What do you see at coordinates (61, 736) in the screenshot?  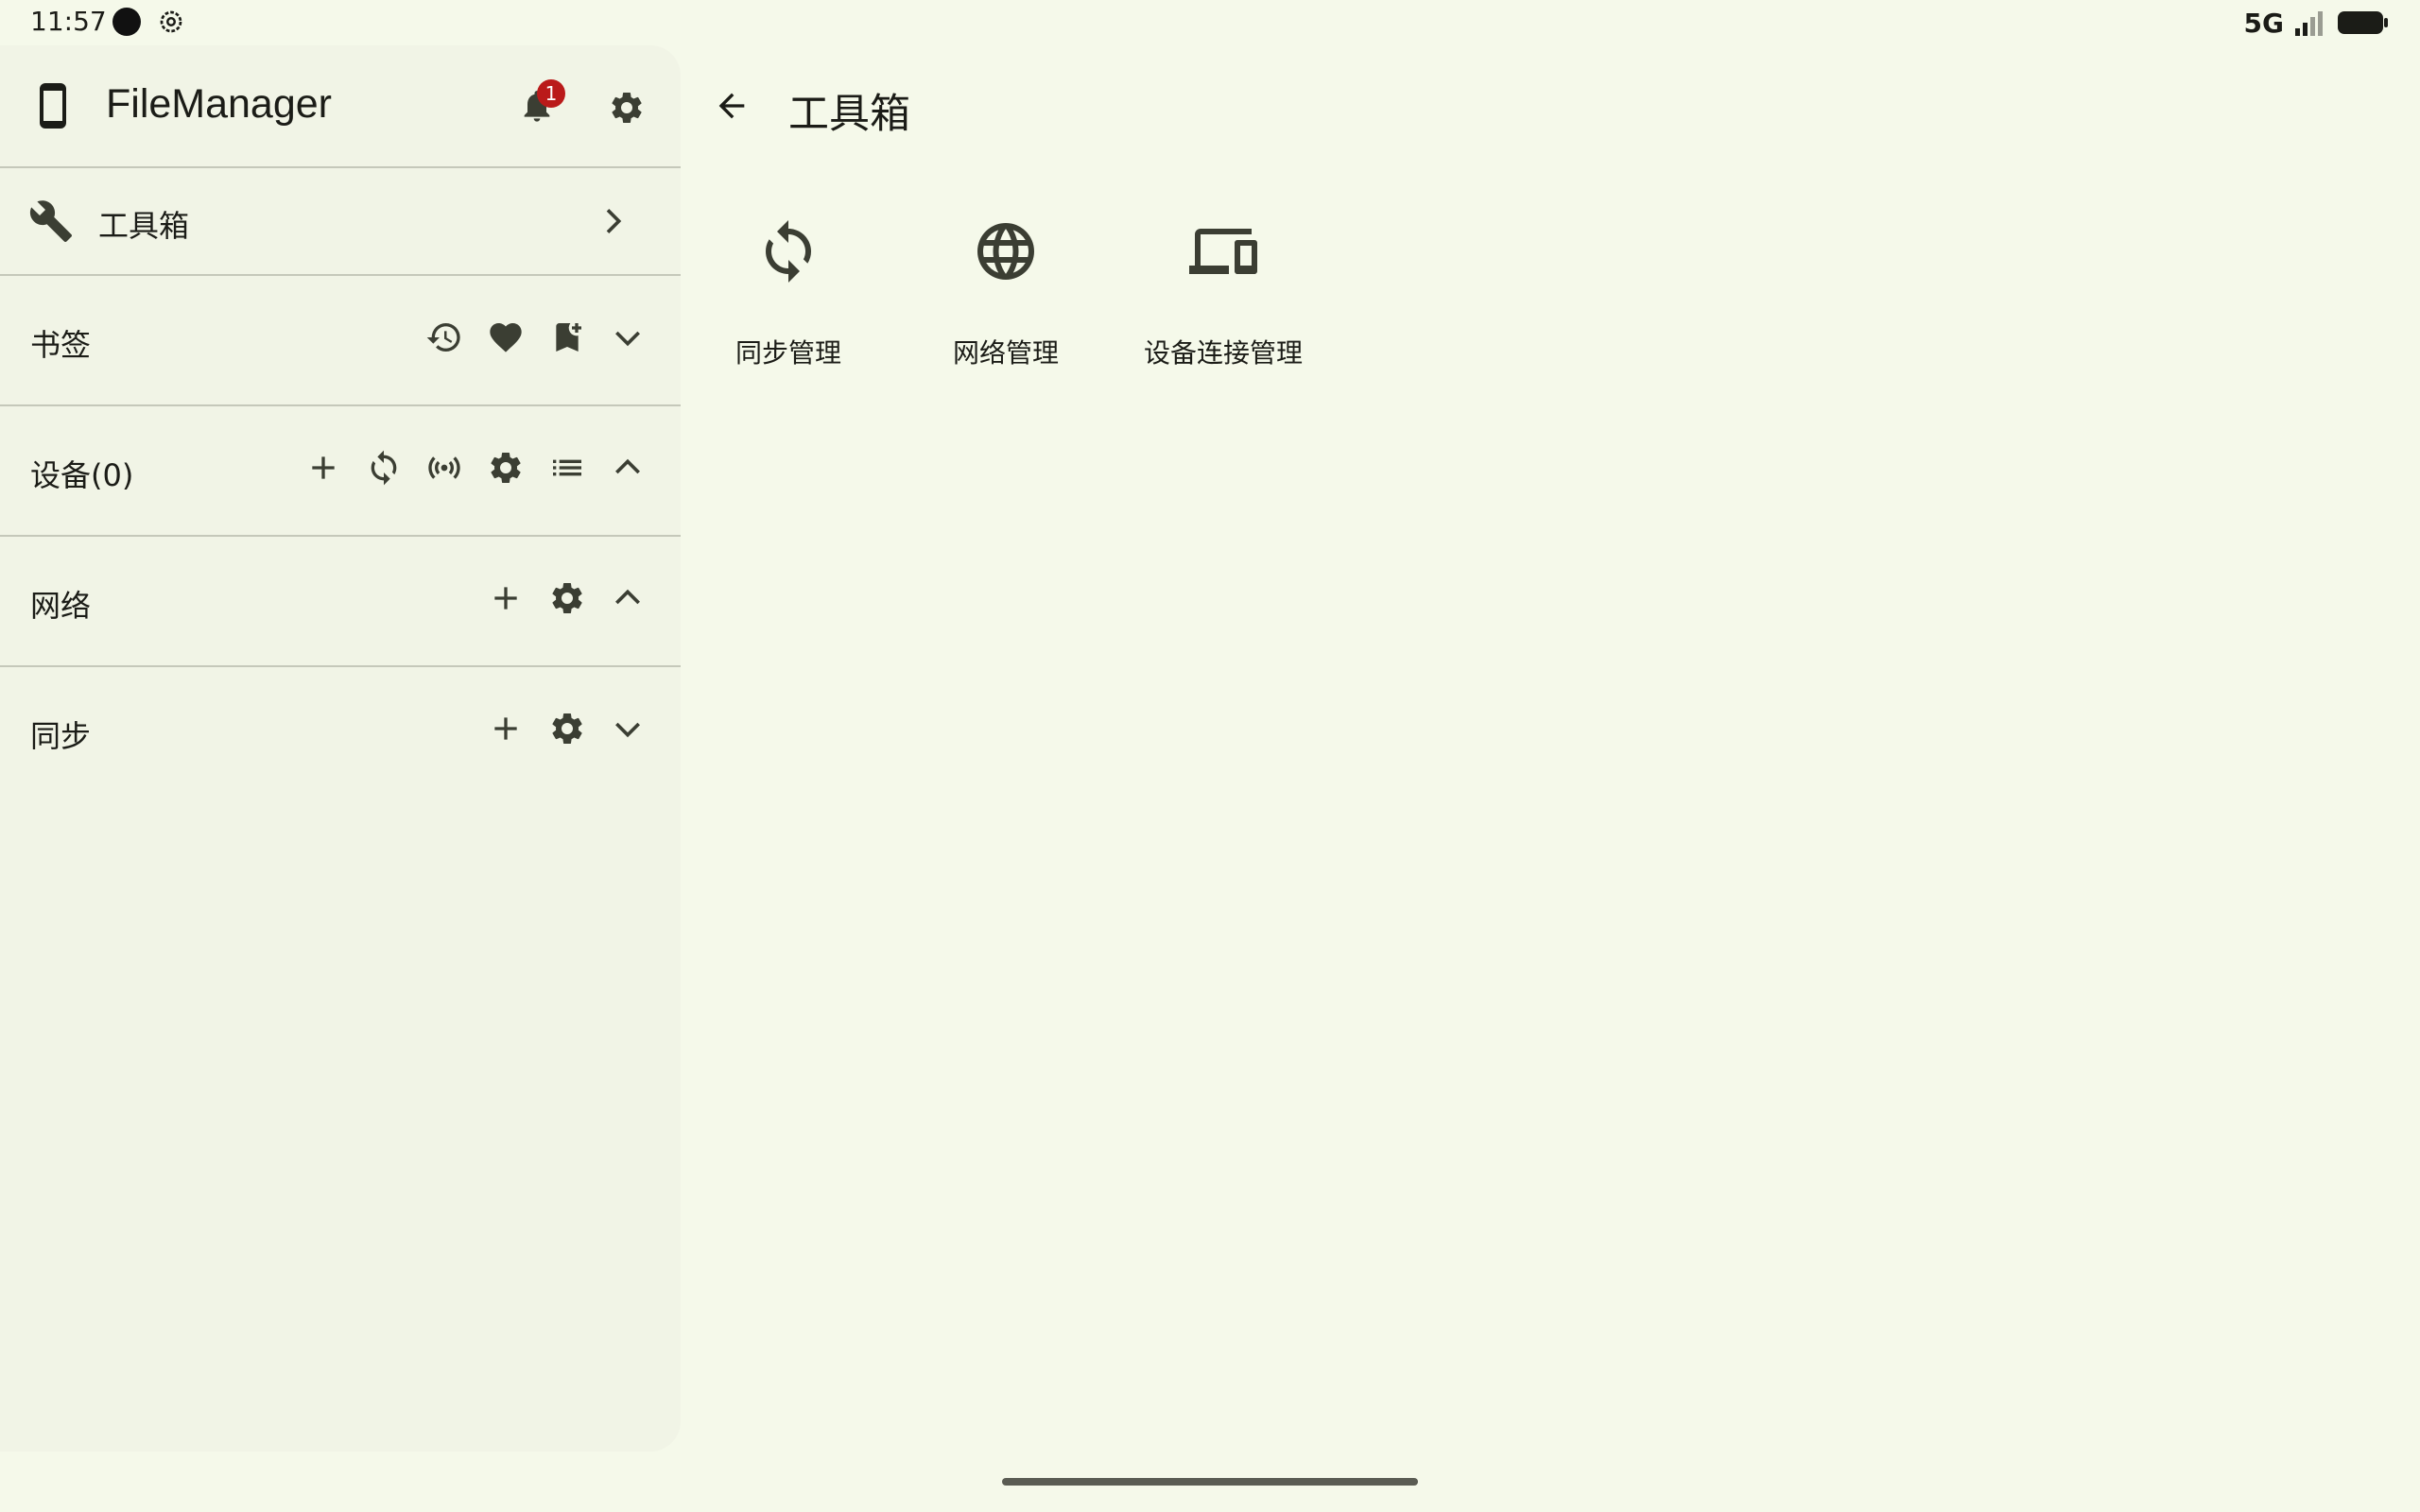 I see `sync-label: 同步` at bounding box center [61, 736].